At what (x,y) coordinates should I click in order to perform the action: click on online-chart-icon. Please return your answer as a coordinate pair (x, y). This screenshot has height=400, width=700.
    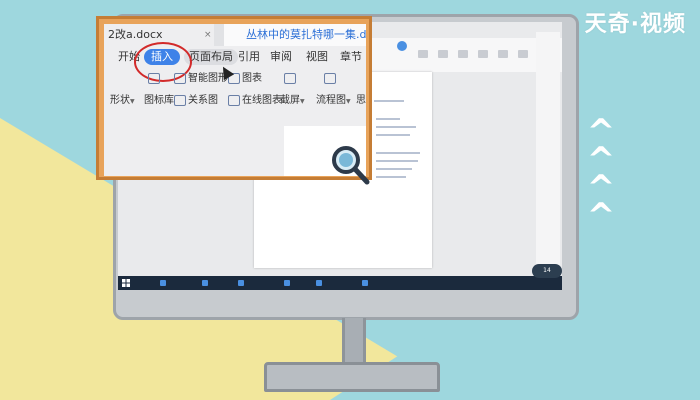
    Looking at the image, I should click on (234, 100).